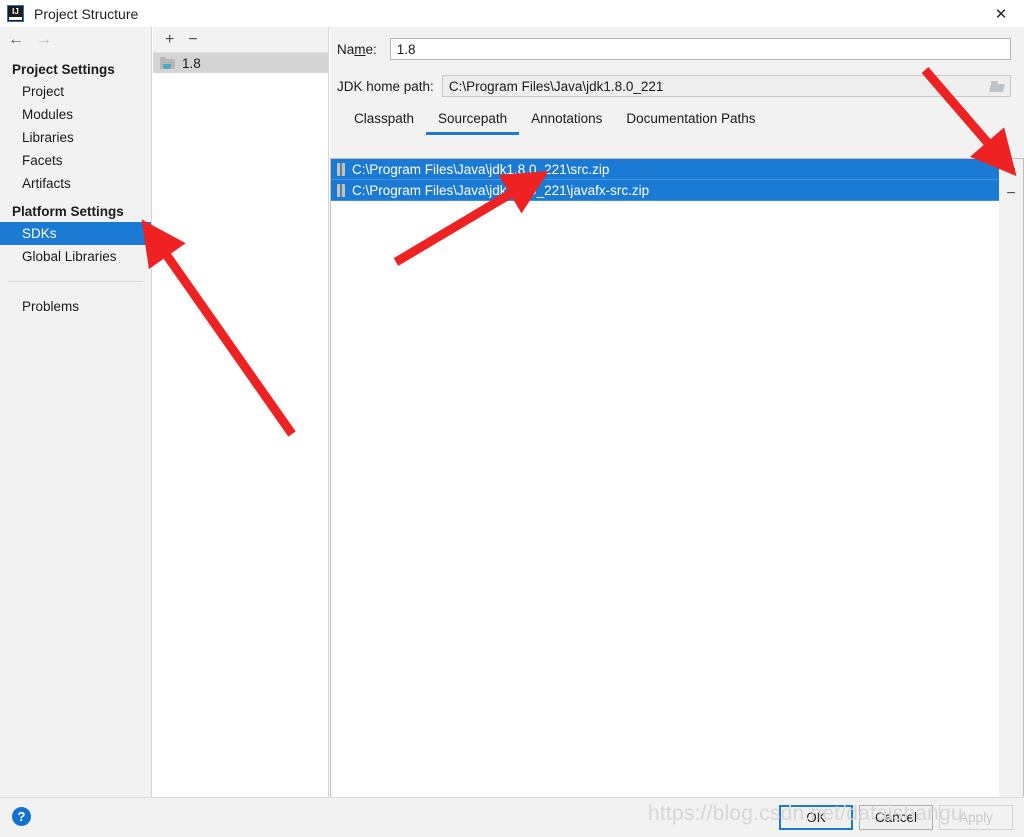  I want to click on jdk-home-path-value: C:\Program Files\Java\jdk1.8.0_221, so click(556, 86).